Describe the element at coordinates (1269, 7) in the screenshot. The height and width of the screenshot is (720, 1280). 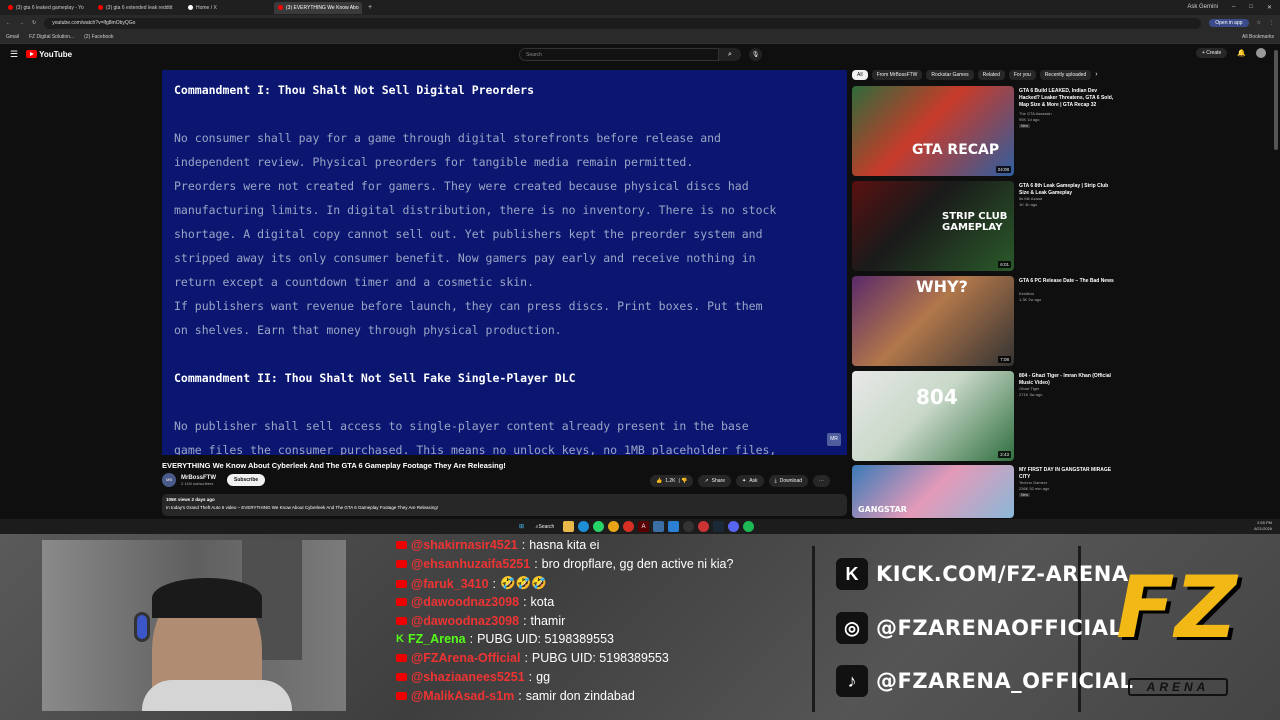
I see `close-icon: ✕` at that location.